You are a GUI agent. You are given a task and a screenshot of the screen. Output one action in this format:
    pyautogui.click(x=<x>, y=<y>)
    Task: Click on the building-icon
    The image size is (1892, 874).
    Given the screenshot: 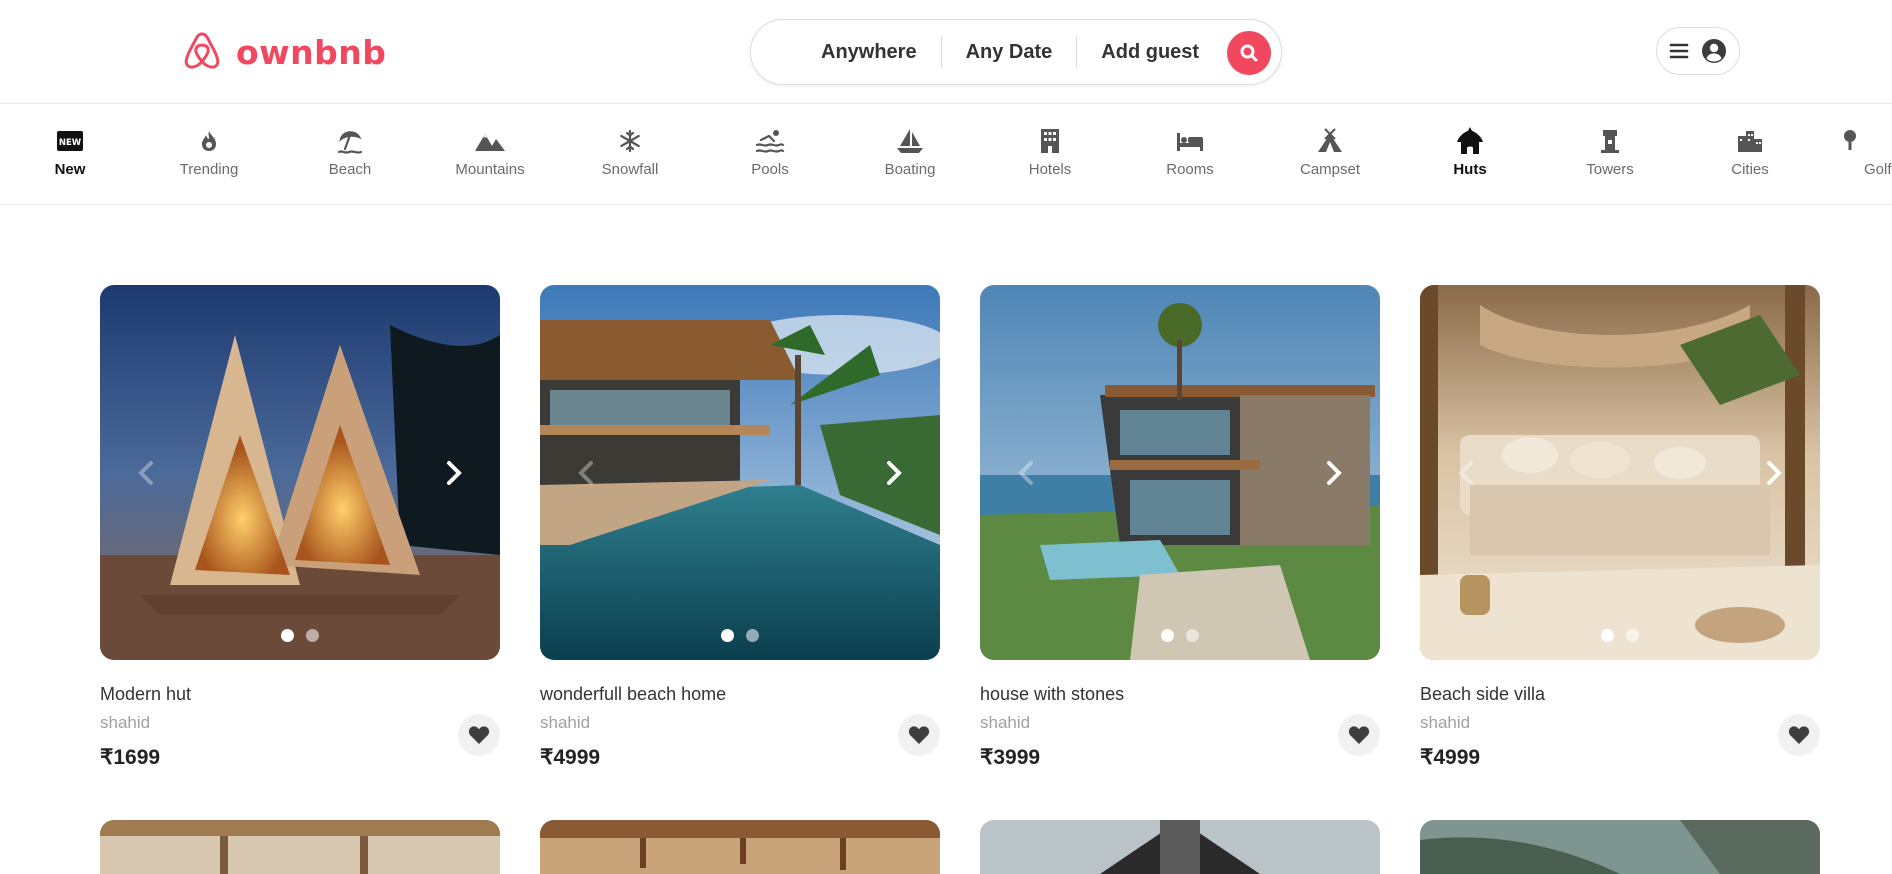 What is the action you would take?
    pyautogui.click(x=1050, y=141)
    